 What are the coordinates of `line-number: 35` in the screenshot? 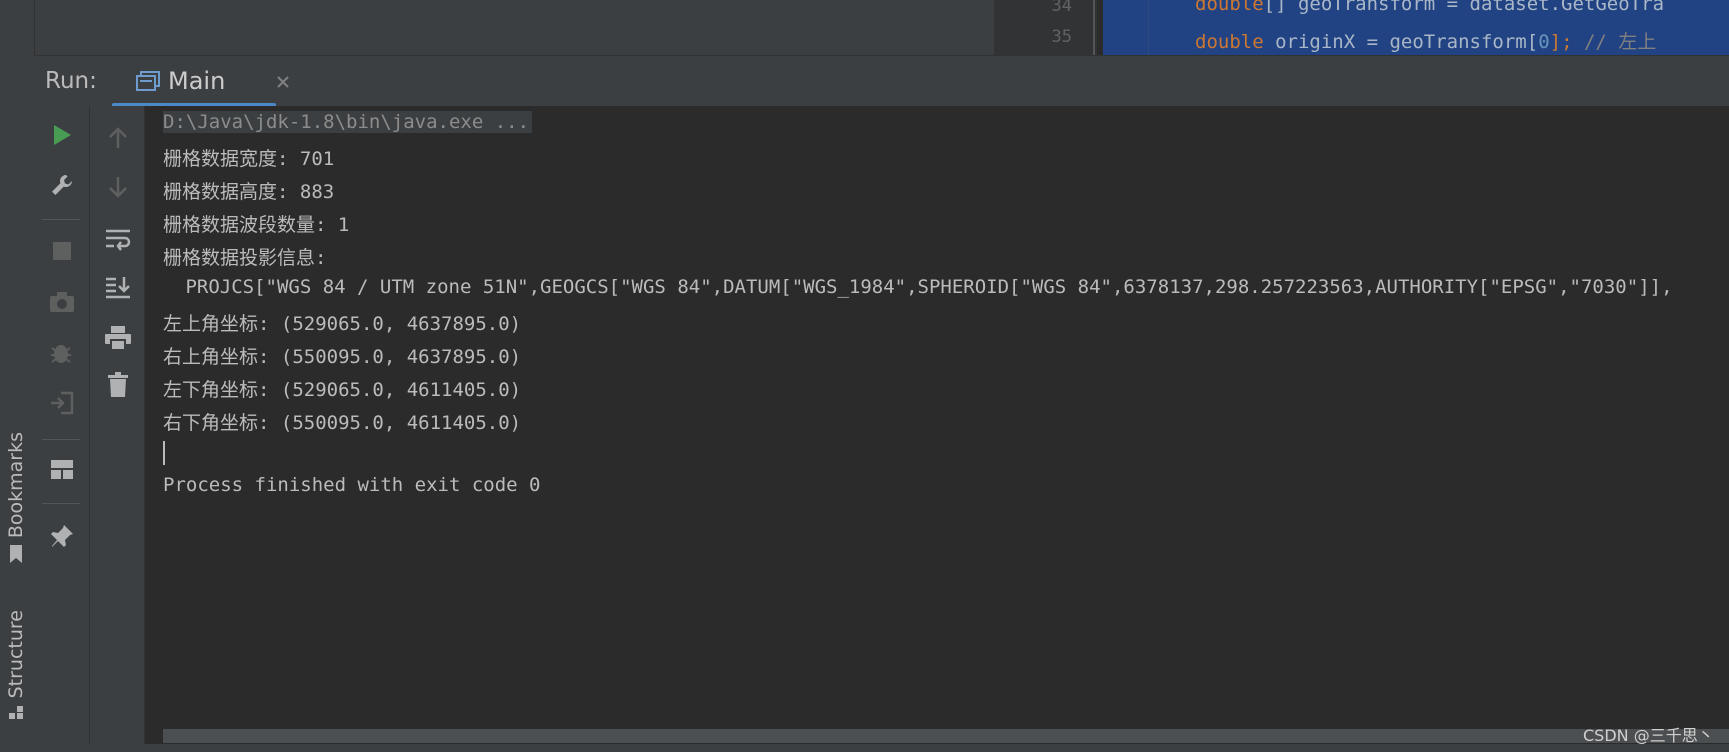 It's located at (1061, 37).